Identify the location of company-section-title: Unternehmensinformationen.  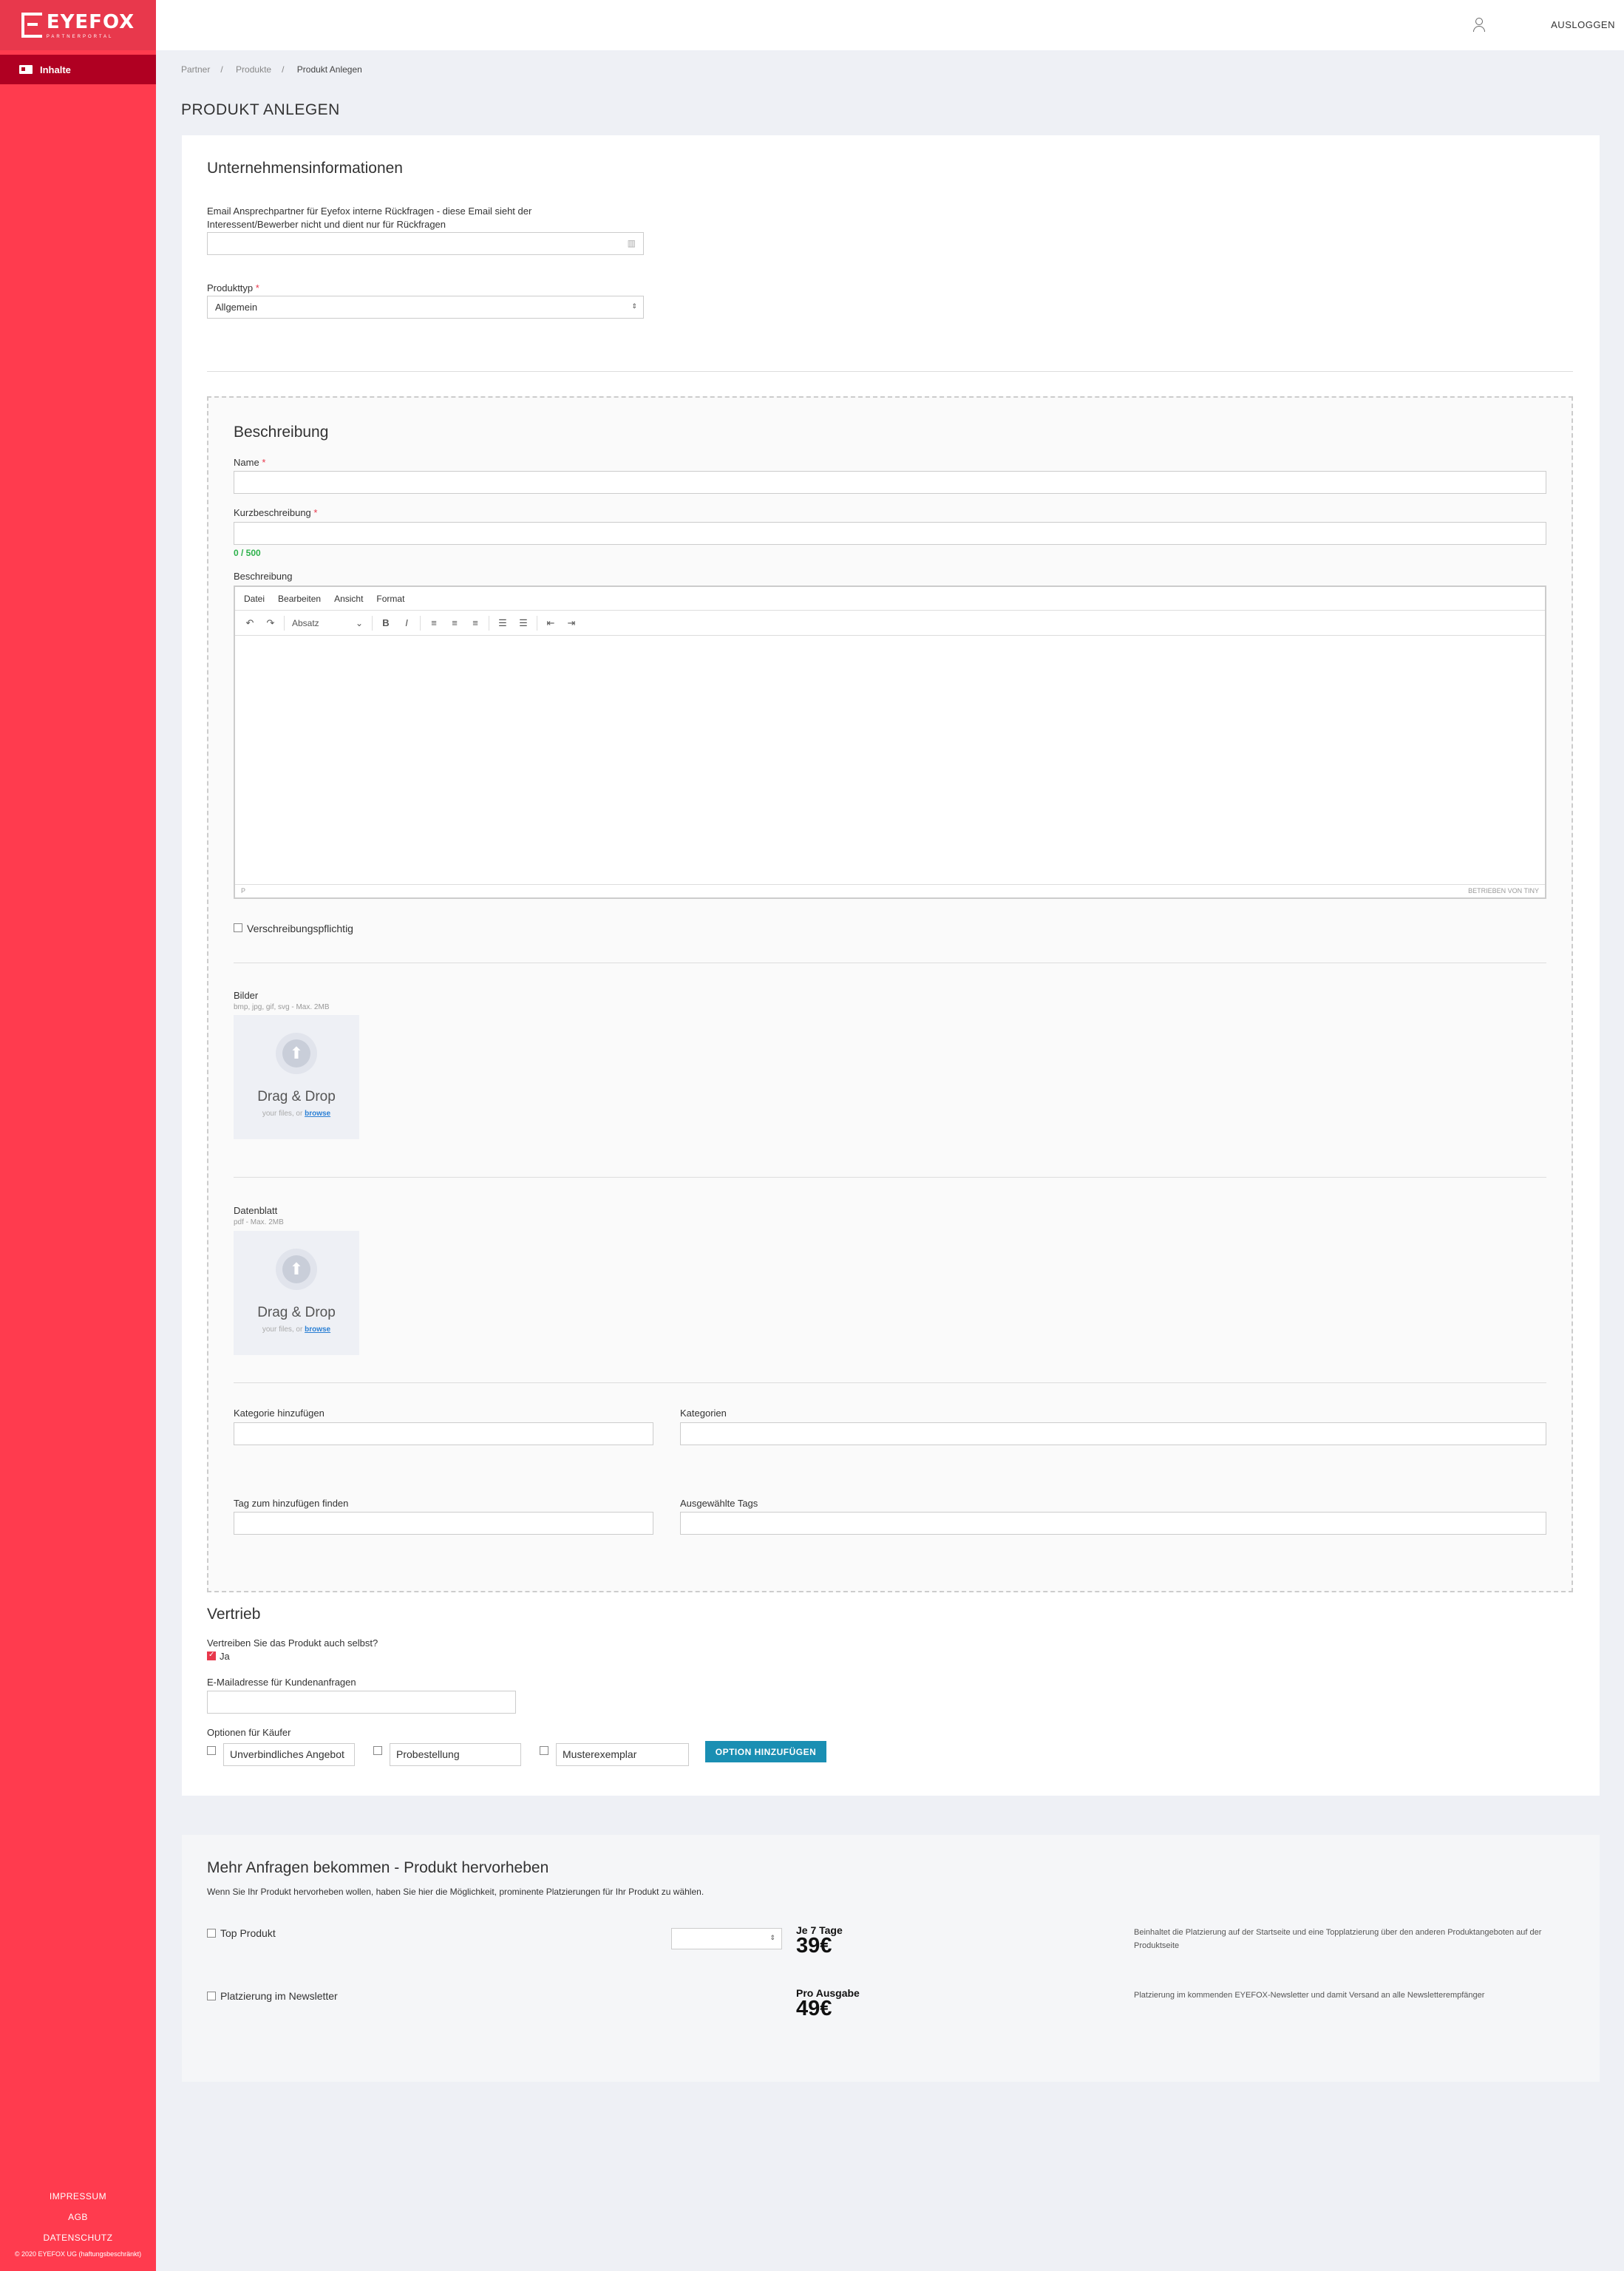
(305, 168).